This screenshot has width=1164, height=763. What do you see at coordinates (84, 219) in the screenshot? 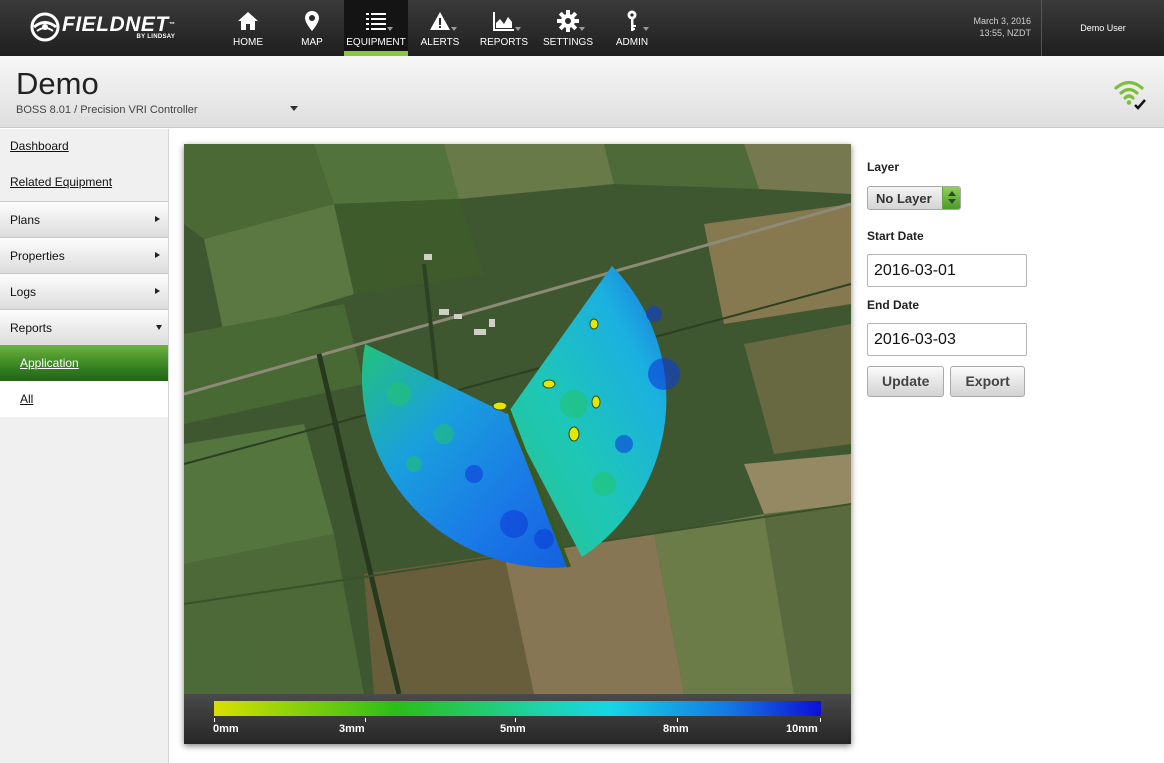
I see `sidebar-section-plans: Plans` at bounding box center [84, 219].